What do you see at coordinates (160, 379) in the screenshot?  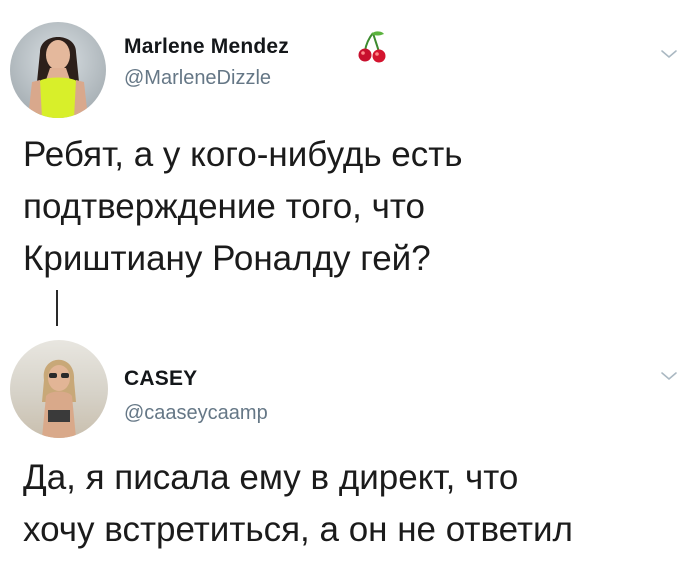 I see `author-name: CASEY` at bounding box center [160, 379].